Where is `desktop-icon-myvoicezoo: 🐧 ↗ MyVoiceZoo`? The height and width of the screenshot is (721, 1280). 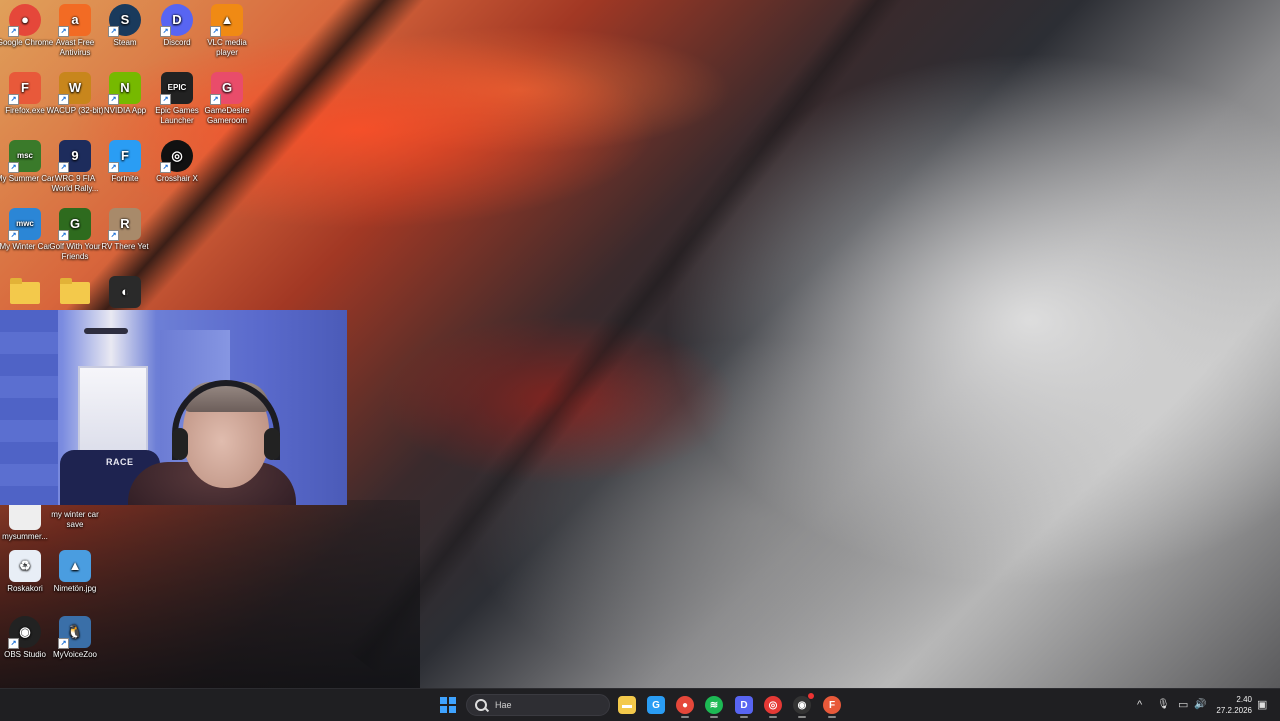
desktop-icon-myvoicezoo: 🐧 ↗ MyVoiceZoo is located at coordinates (75, 638).